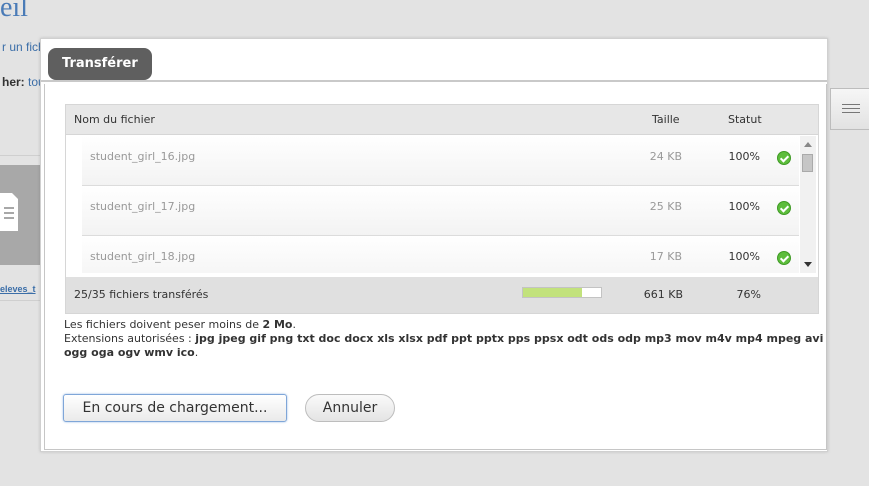  Describe the element at coordinates (434, 60) in the screenshot. I see `tab-strip: Transférer` at that location.